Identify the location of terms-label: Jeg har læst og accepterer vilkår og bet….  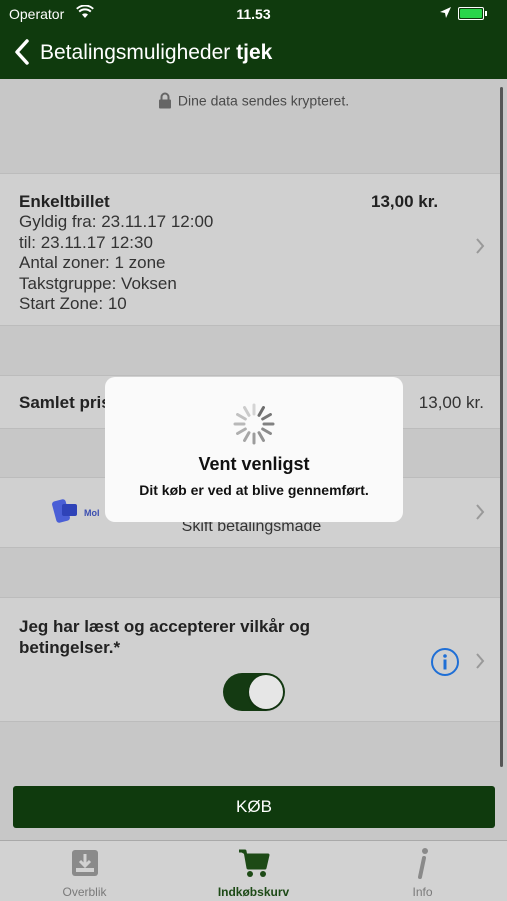
(165, 637).